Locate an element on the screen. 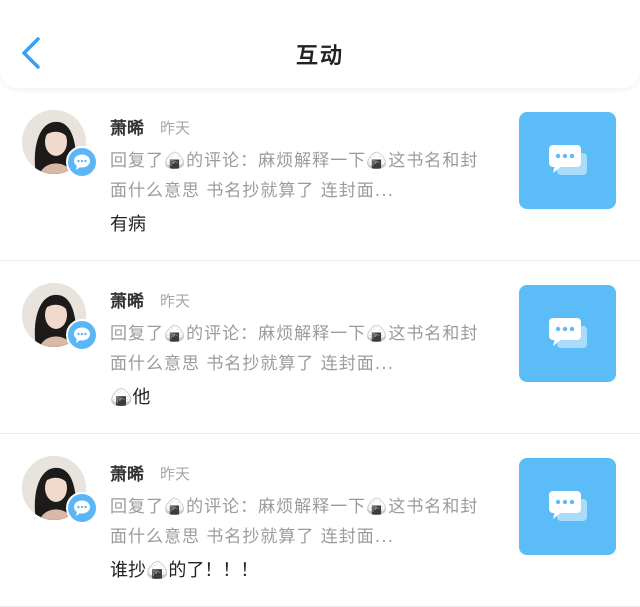 The height and width of the screenshot is (607, 640). page-title: 互动 is located at coordinates (319, 56).